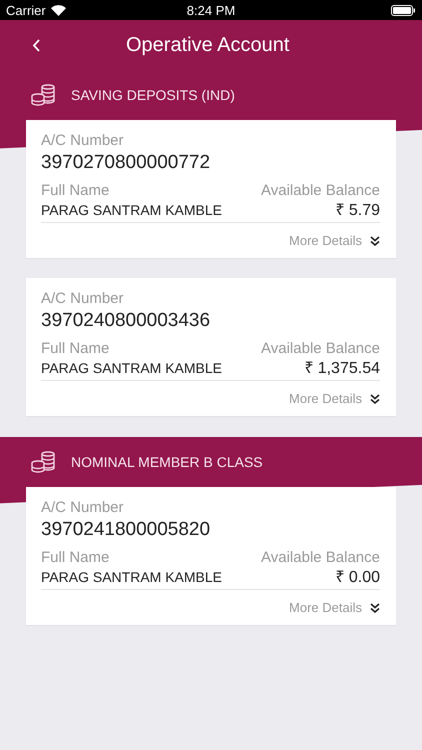 This screenshot has width=422, height=750. What do you see at coordinates (211, 10) in the screenshot?
I see `status-time: 8:24 PM` at bounding box center [211, 10].